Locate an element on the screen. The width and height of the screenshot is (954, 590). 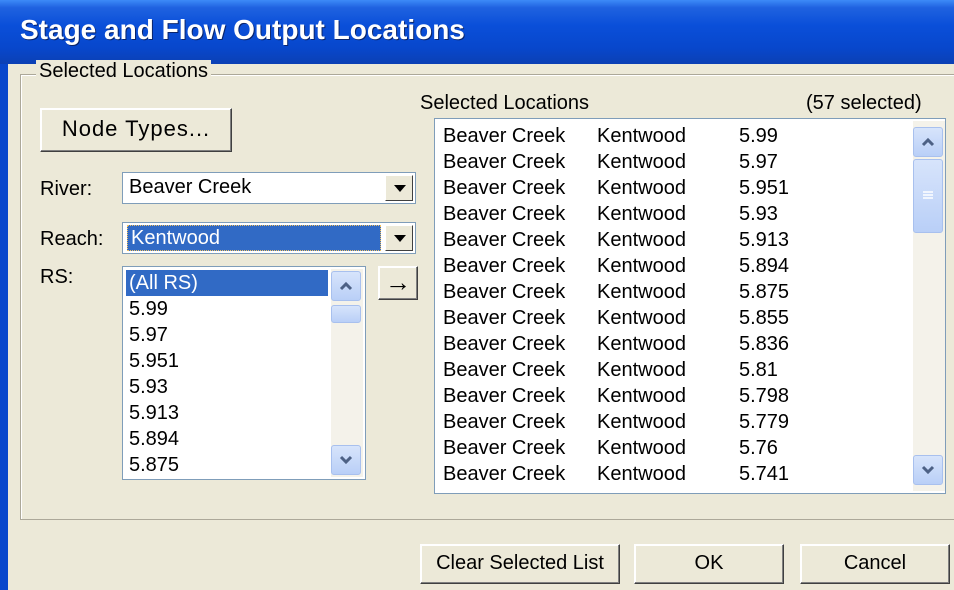
selected-row: Beaver Creek Kentwood 5.76 is located at coordinates (670, 448).